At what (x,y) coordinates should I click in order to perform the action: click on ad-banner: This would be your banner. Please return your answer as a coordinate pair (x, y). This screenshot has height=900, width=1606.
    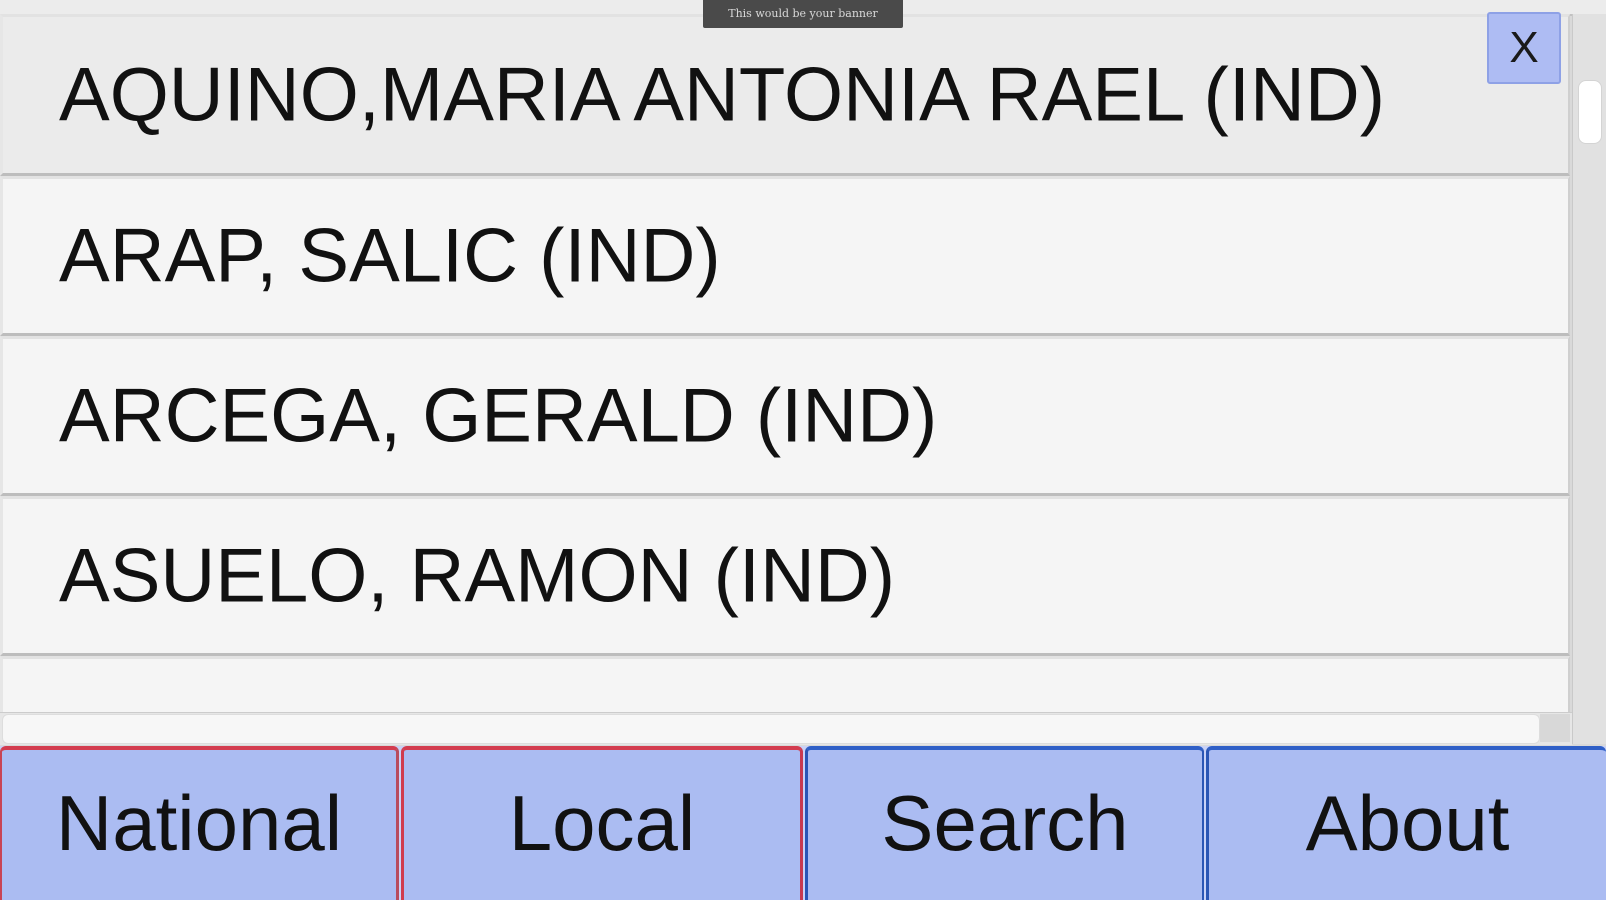
    Looking at the image, I should click on (803, 14).